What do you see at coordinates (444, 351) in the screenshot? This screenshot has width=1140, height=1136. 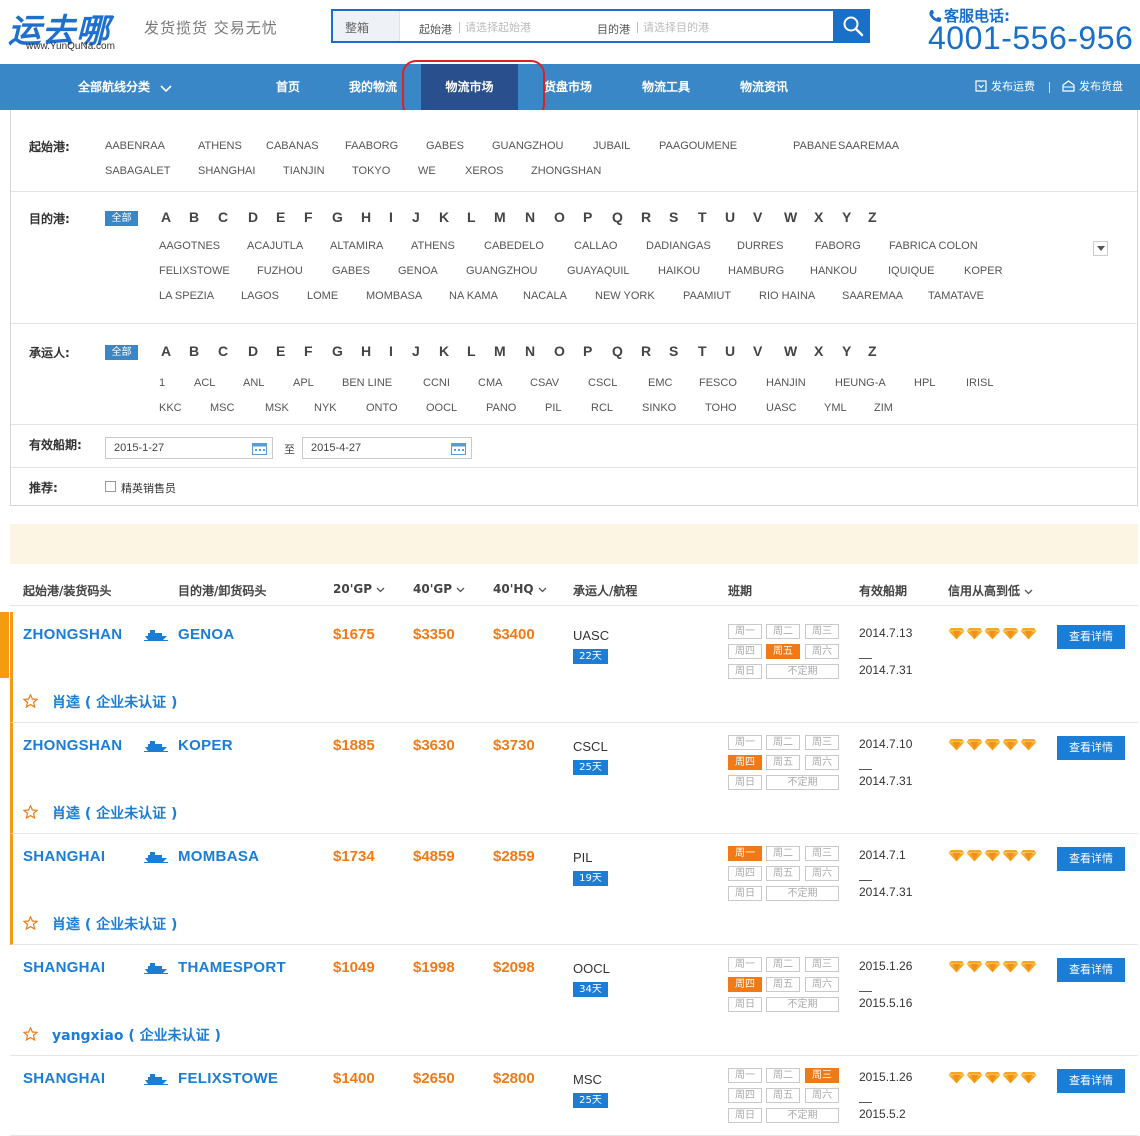 I see `carrier-letter-k: K` at bounding box center [444, 351].